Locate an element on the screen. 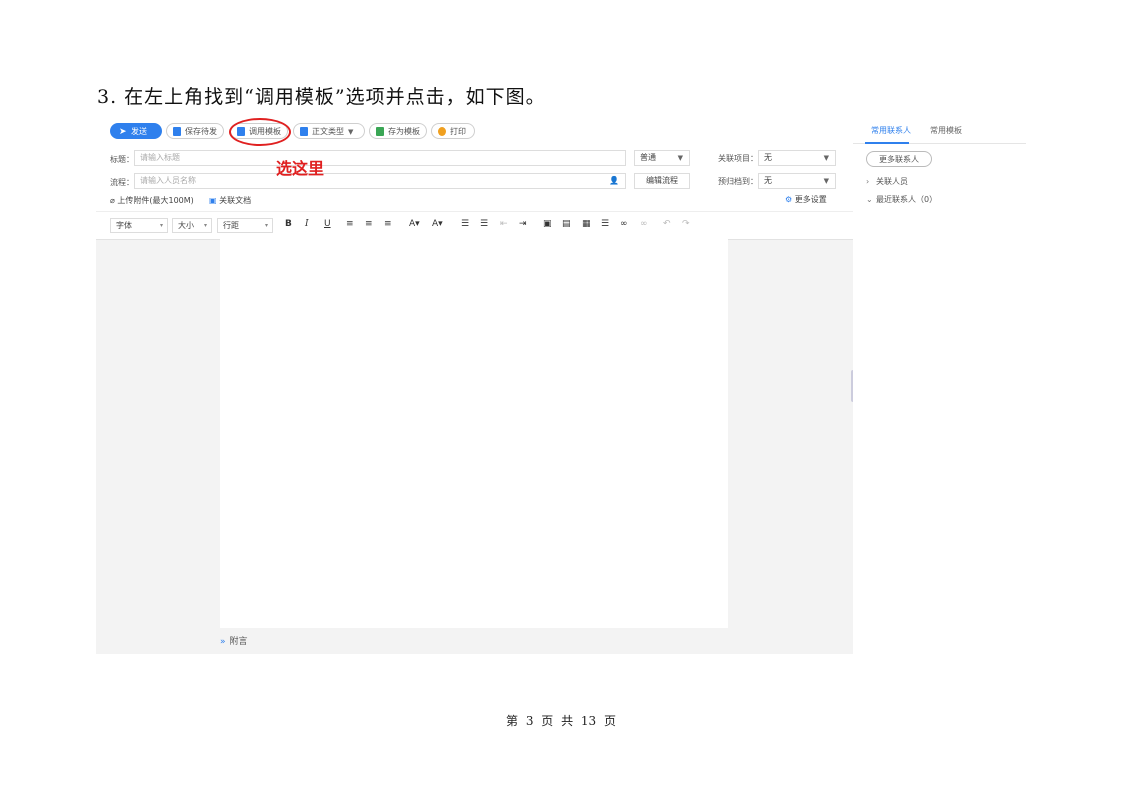 Image resolution: width=1122 pixels, height=793 pixels. paperclip-icon: ⌀ is located at coordinates (112, 200).